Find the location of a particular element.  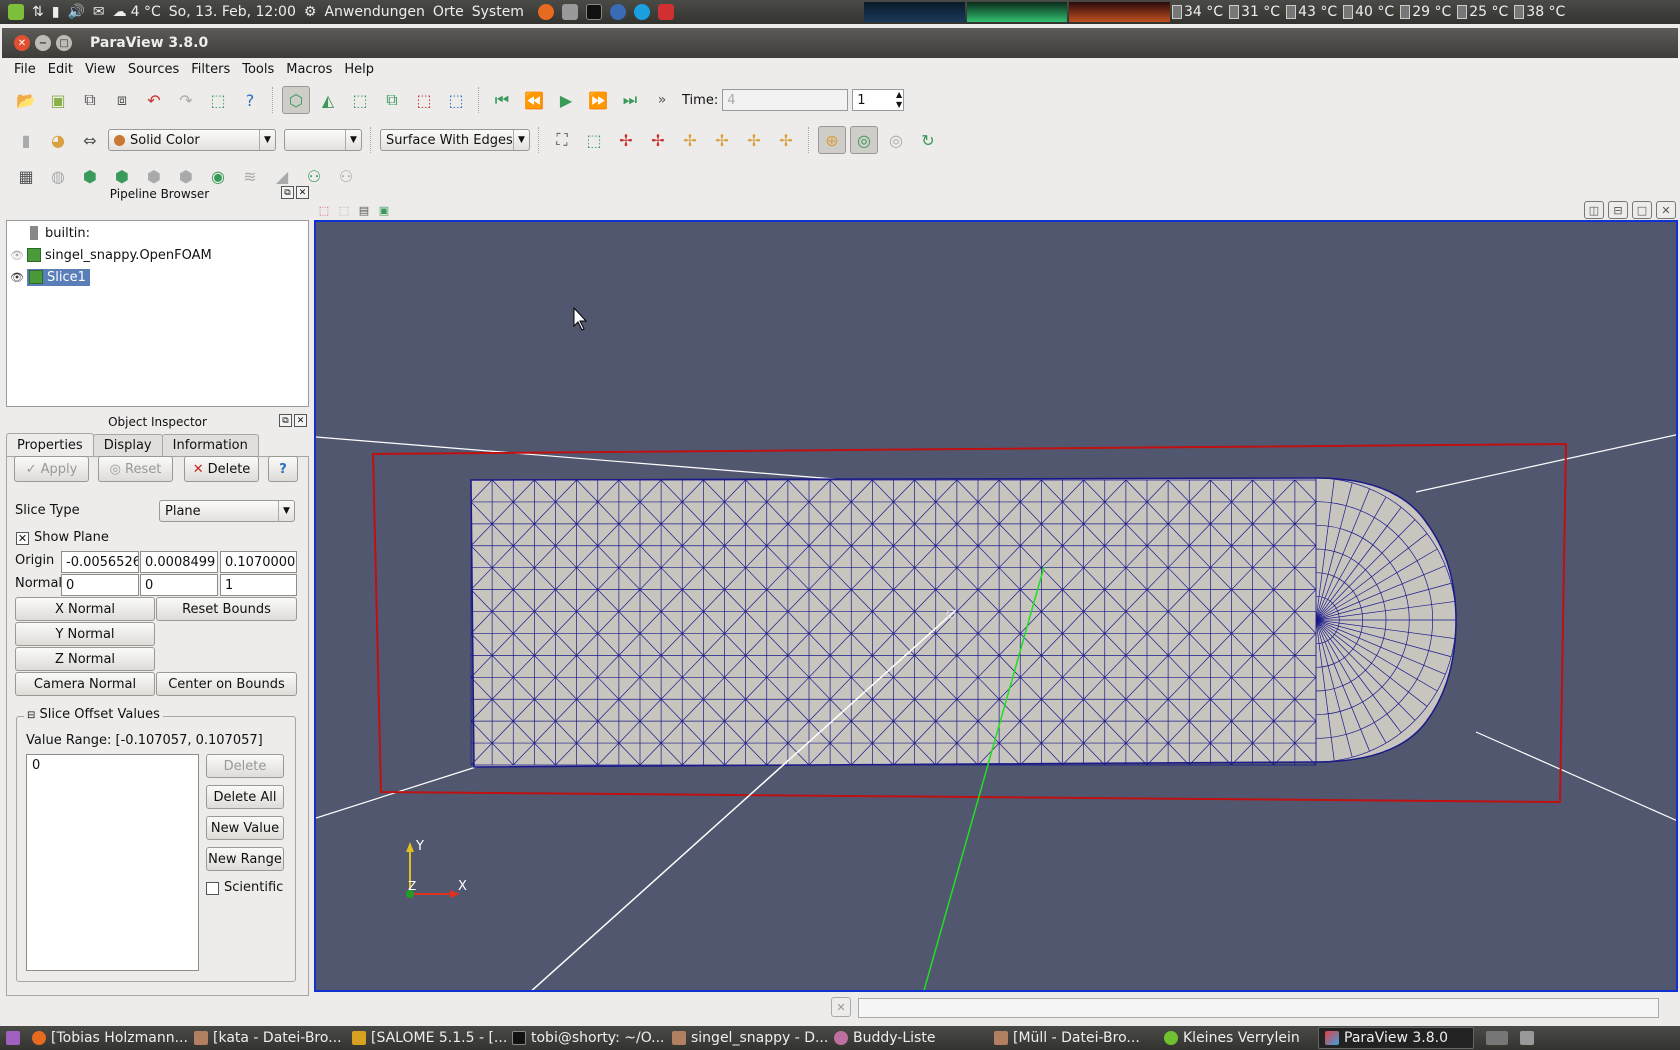

menu-help: Help is located at coordinates (359, 69).